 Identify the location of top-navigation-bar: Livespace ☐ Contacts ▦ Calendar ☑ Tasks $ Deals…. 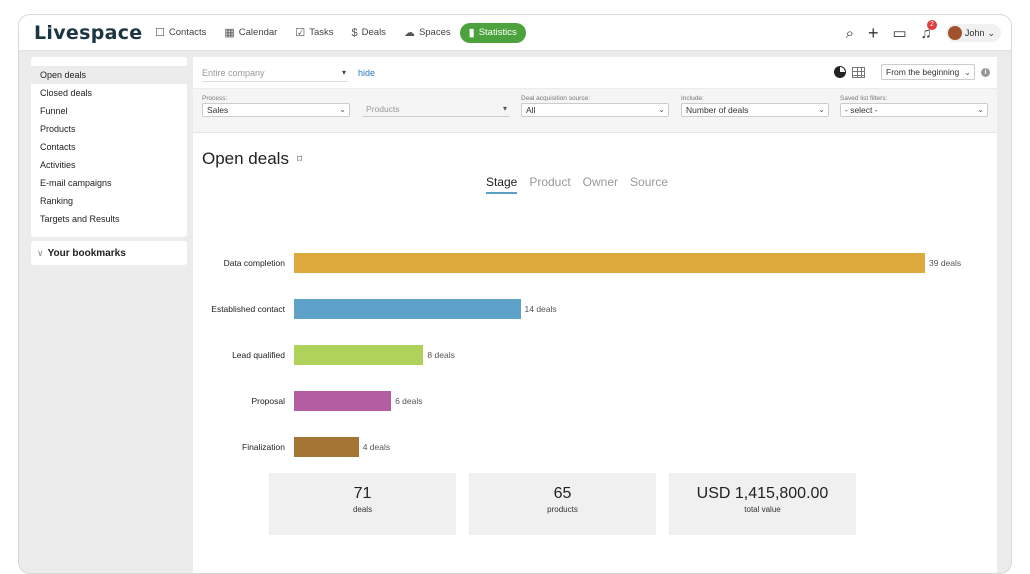
(515, 33).